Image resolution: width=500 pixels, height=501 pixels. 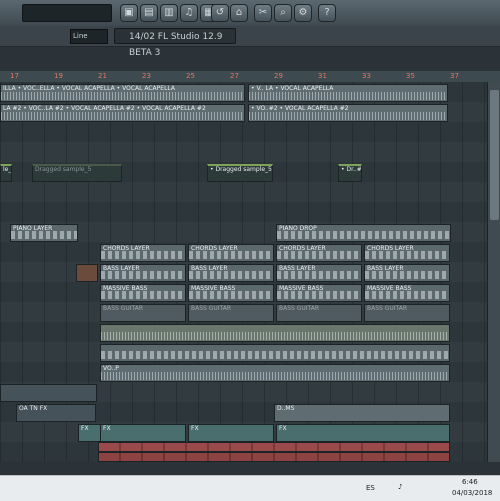 What do you see at coordinates (143, 433) in the screenshot?
I see `clip-fx-2: FX` at bounding box center [143, 433].